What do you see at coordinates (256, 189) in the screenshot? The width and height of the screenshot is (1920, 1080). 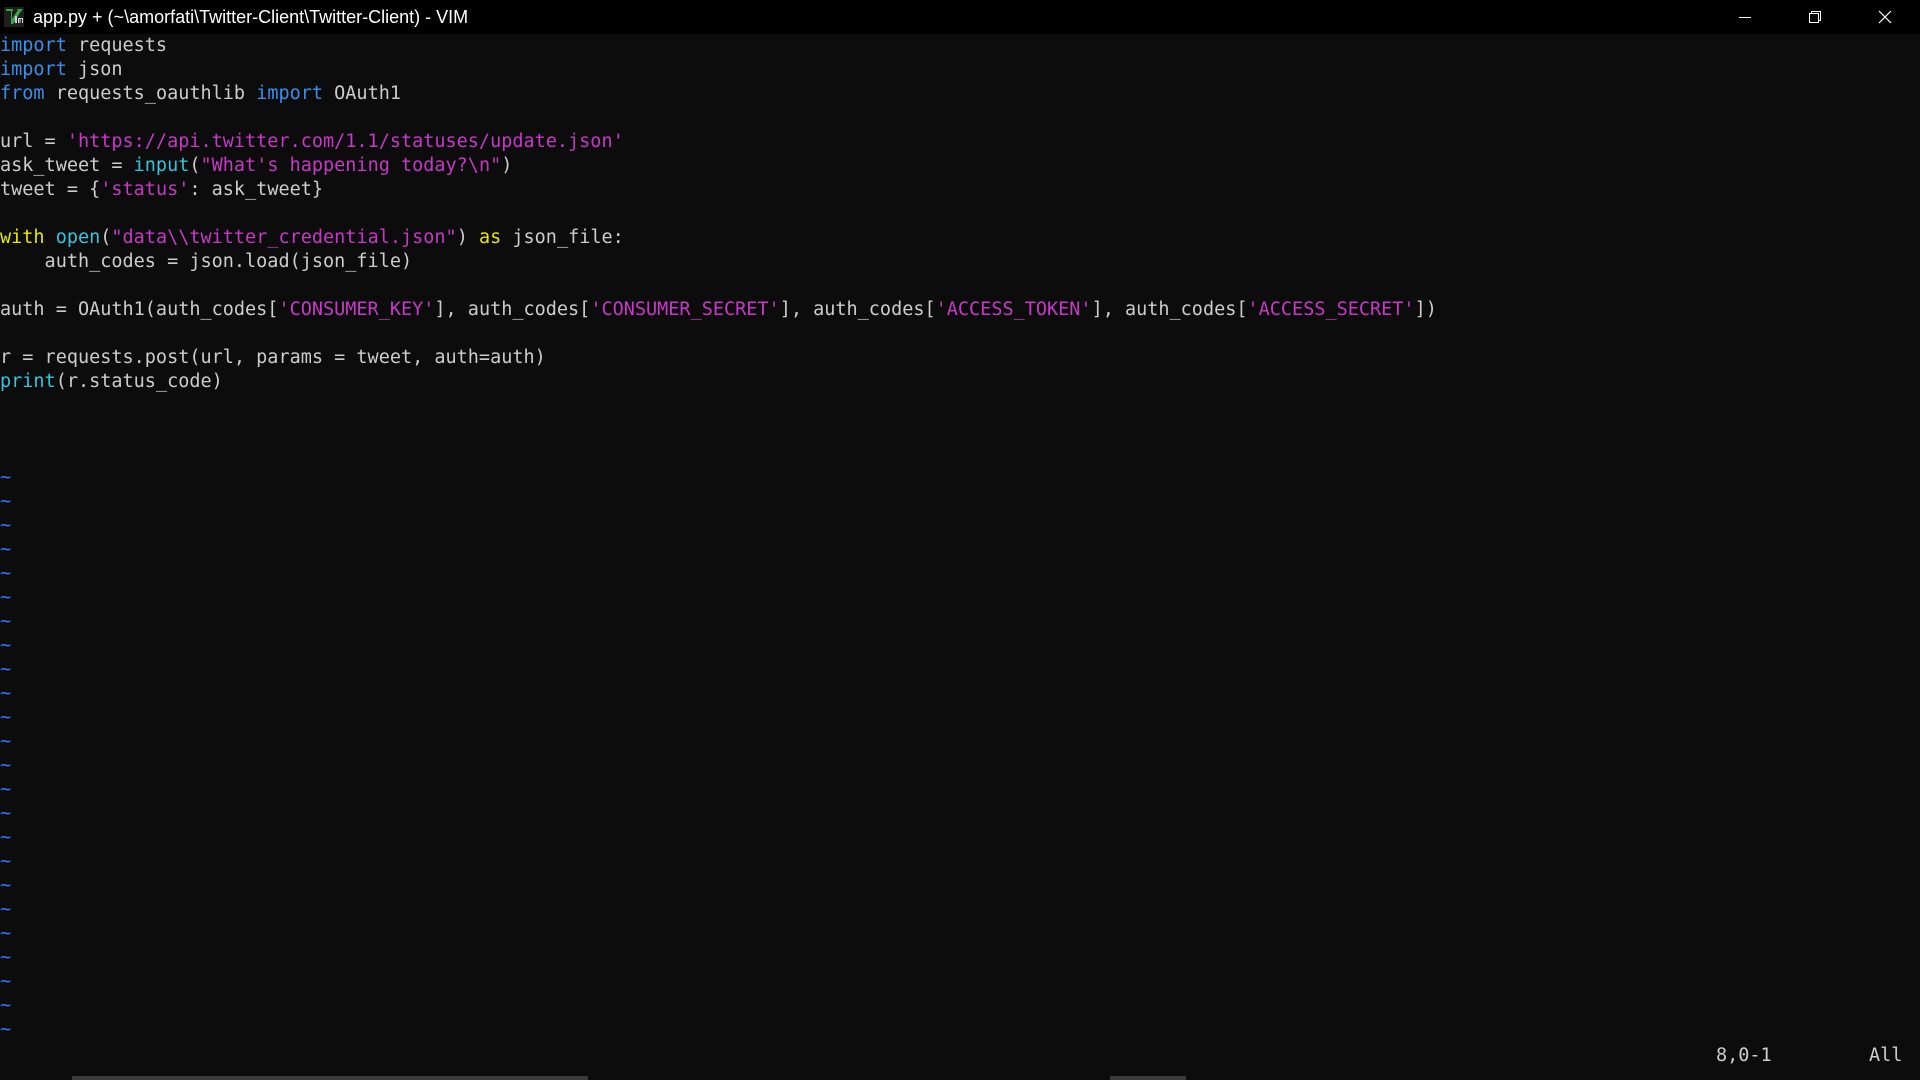 I see `code-token-plain: : ask_tweet}` at bounding box center [256, 189].